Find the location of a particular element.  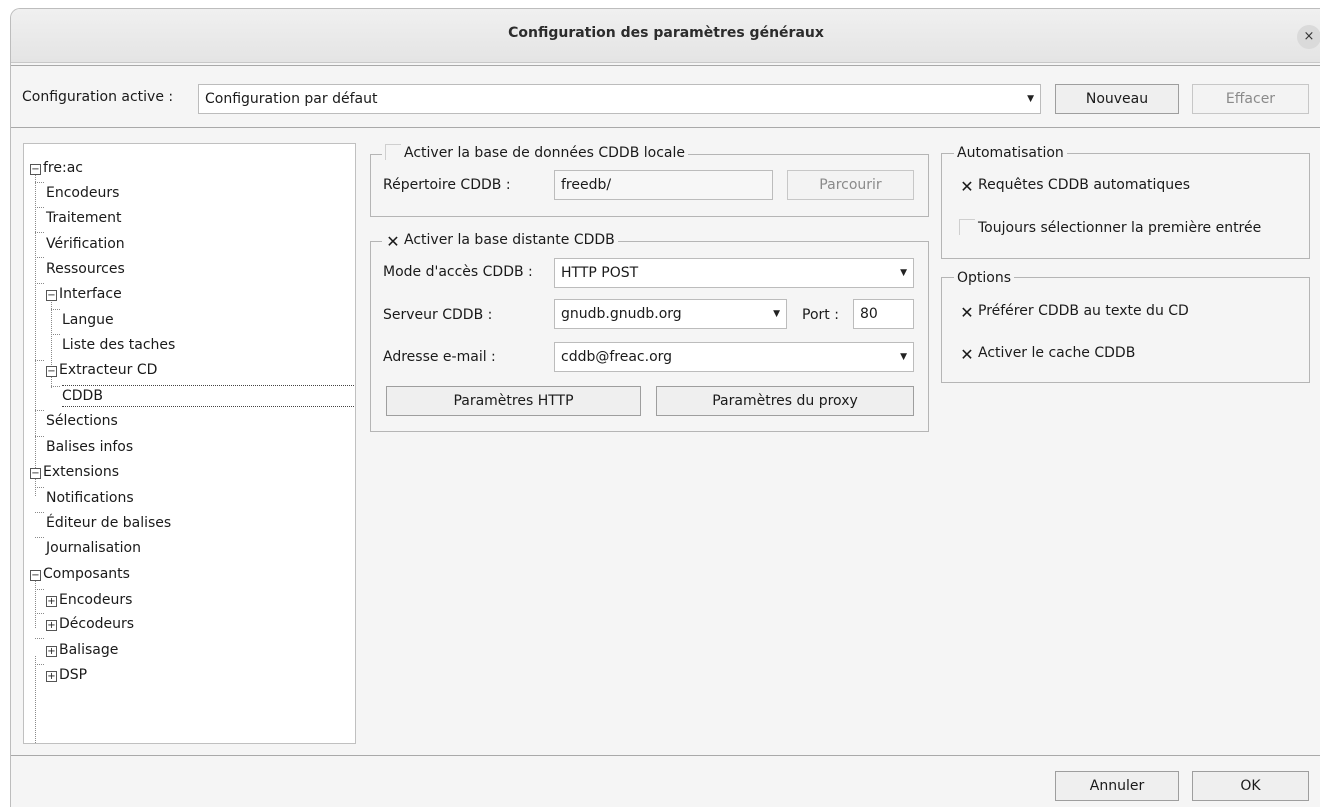

tree-item-interface: − Interface is located at coordinates (84, 295).